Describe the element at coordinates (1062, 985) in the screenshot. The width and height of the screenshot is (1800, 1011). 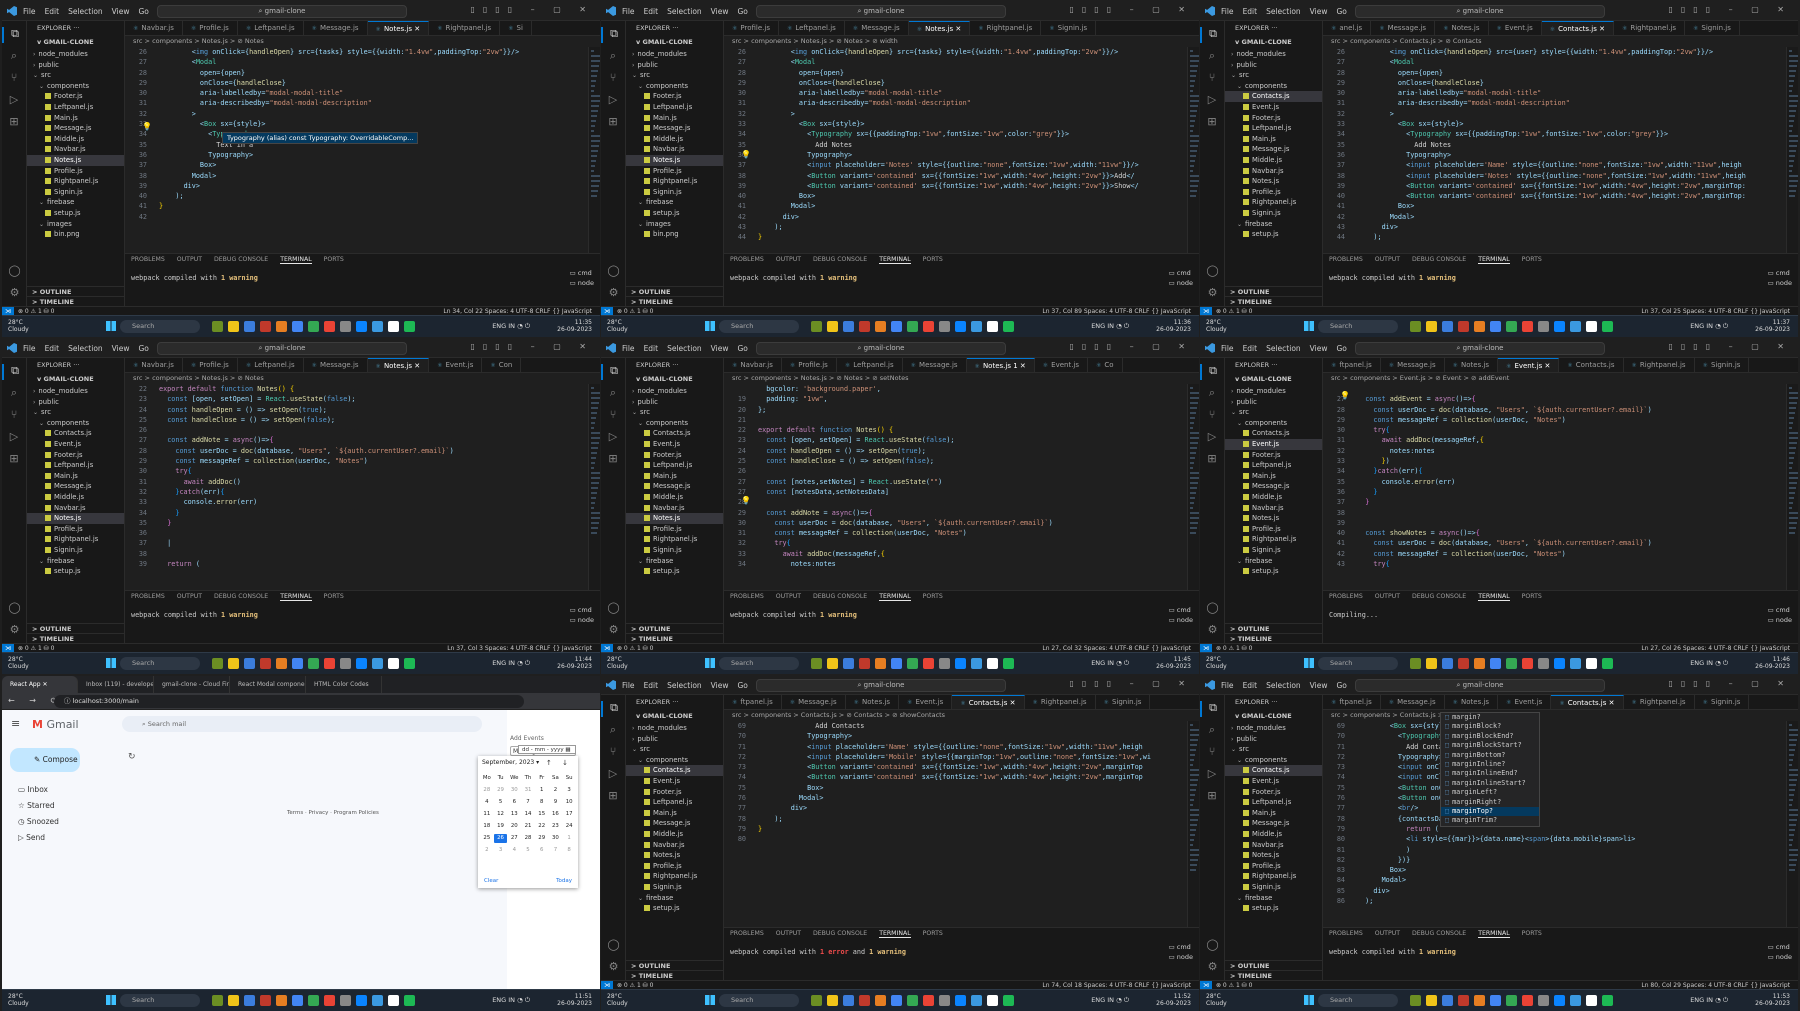
I see `cursor-position: Ln 74, Col 18` at that location.